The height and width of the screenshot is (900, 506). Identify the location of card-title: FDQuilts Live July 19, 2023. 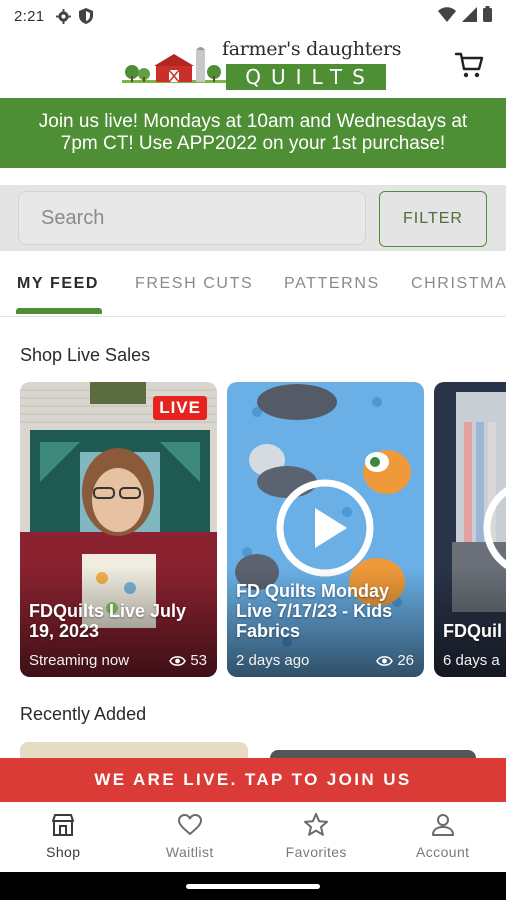
(108, 621).